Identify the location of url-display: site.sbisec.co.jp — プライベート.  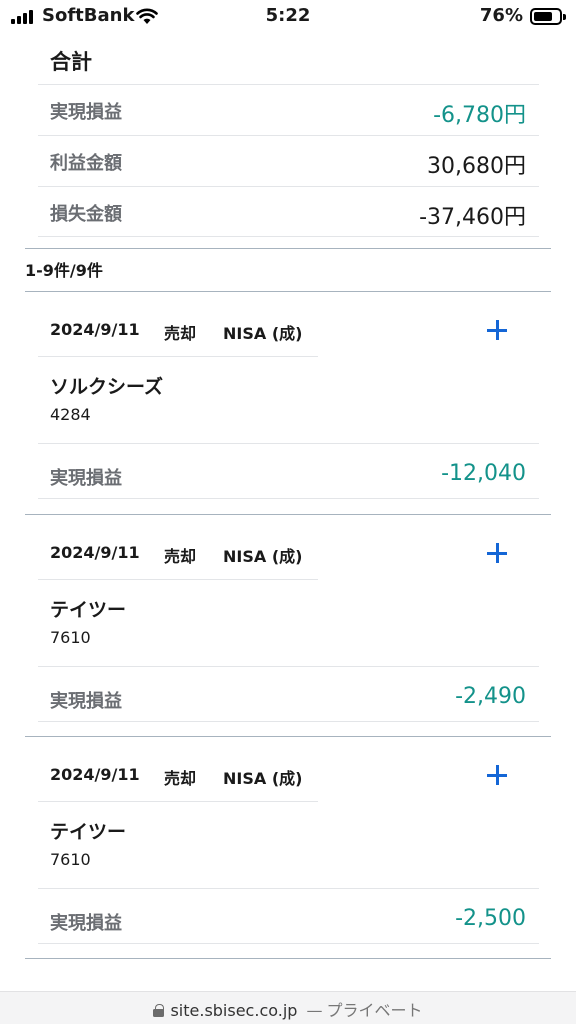
(288, 1009).